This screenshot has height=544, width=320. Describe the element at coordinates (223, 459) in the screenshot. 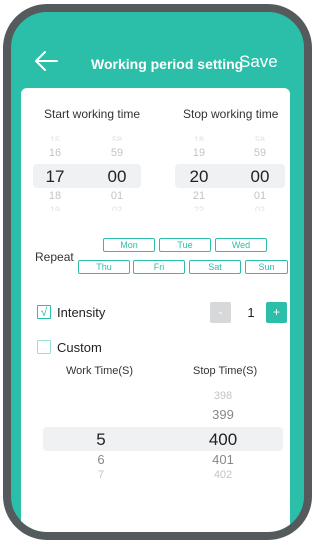

I see `wheel-option: 401` at that location.